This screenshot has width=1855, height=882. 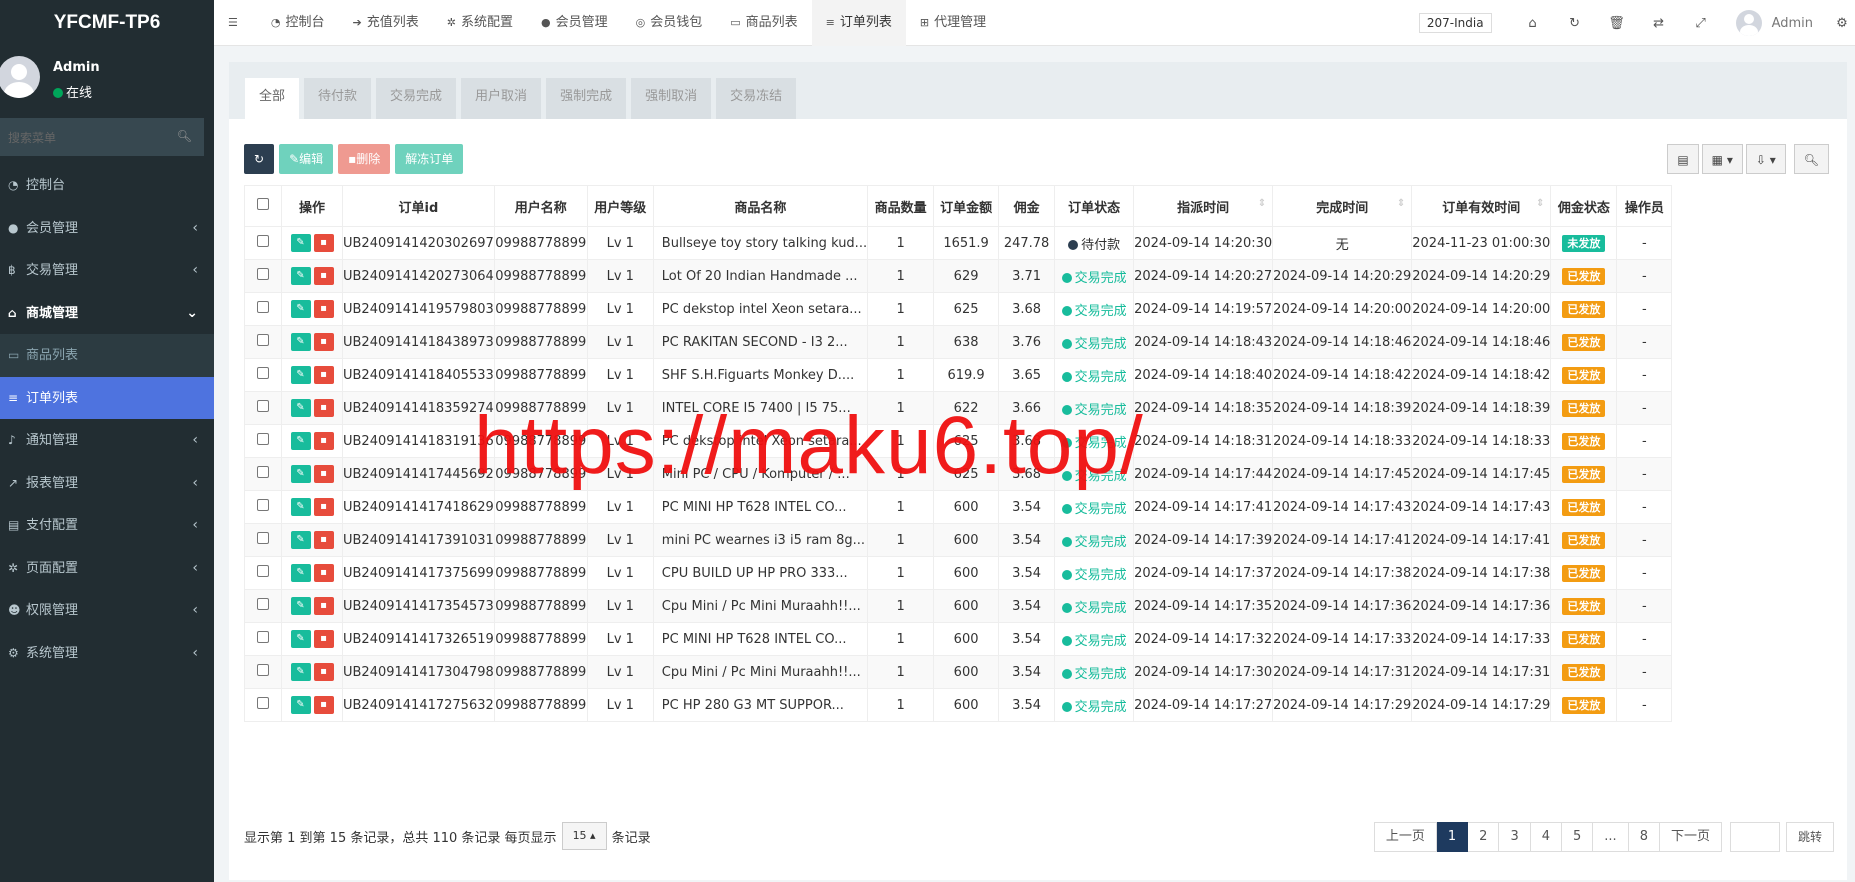 I want to click on admin-name: Admin, so click(x=1792, y=23).